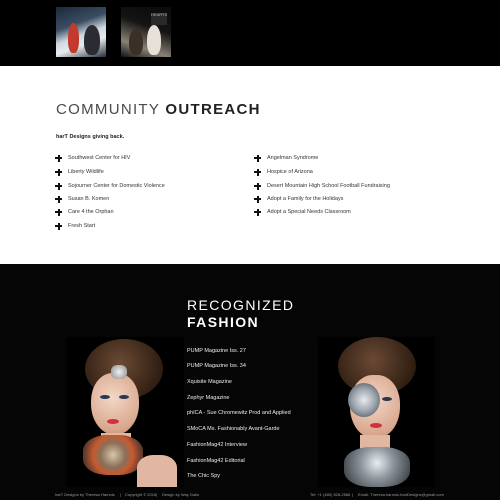  Describe the element at coordinates (115, 404) in the screenshot. I see `face` at that location.